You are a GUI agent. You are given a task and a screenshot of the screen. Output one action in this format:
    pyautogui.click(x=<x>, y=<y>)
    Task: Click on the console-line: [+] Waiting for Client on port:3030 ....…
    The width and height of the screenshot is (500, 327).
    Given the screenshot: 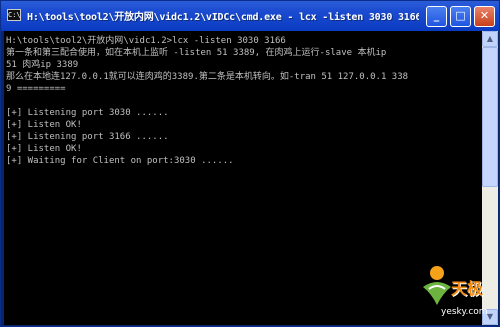 What is the action you would take?
    pyautogui.click(x=120, y=161)
    